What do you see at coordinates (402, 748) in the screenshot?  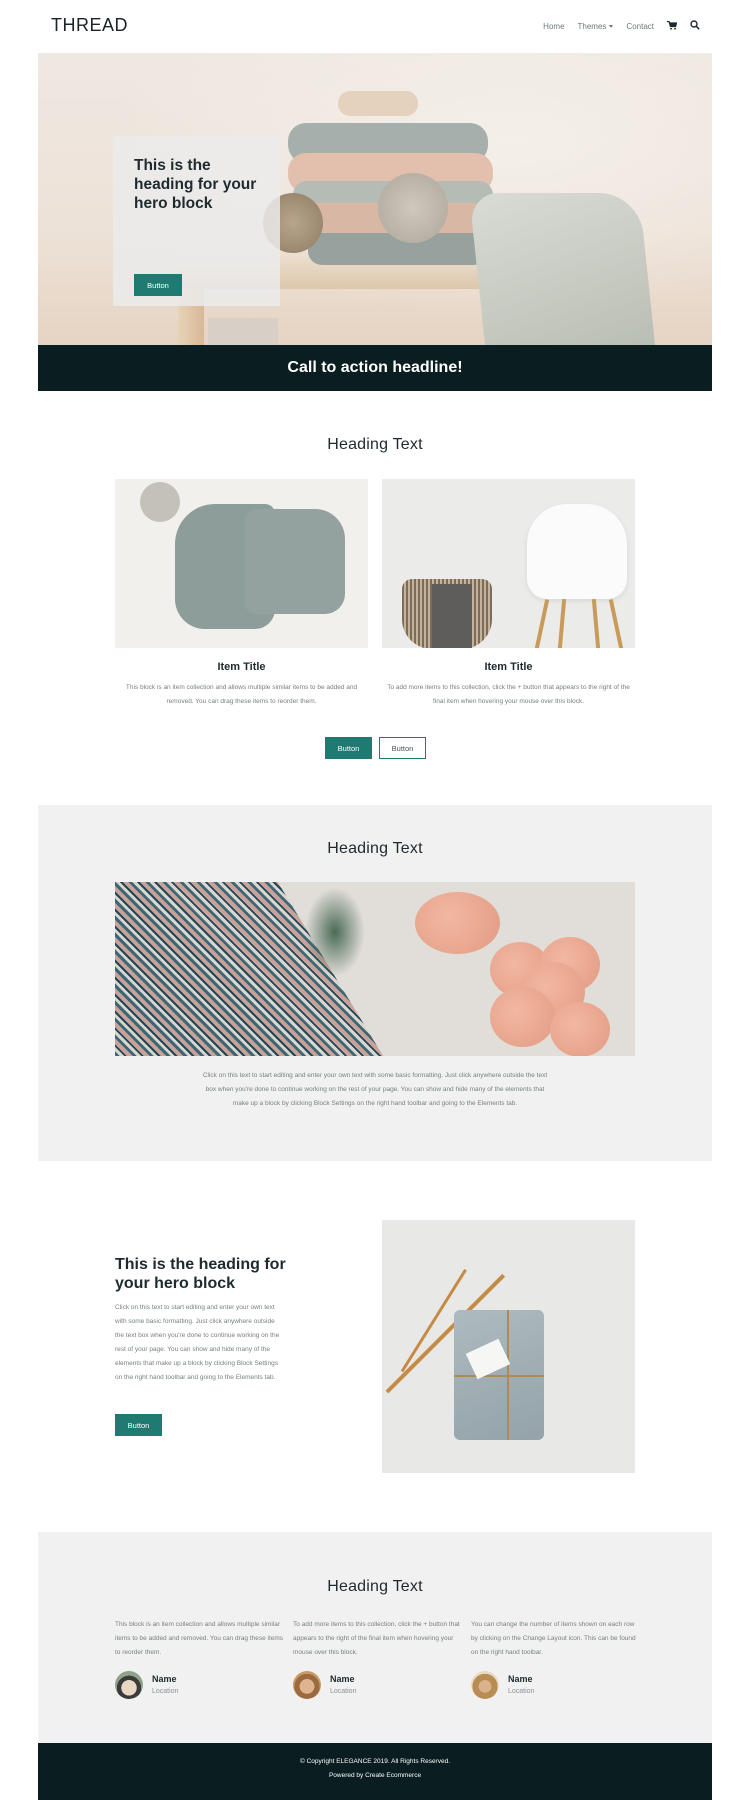 I see `secondary-button: Button` at bounding box center [402, 748].